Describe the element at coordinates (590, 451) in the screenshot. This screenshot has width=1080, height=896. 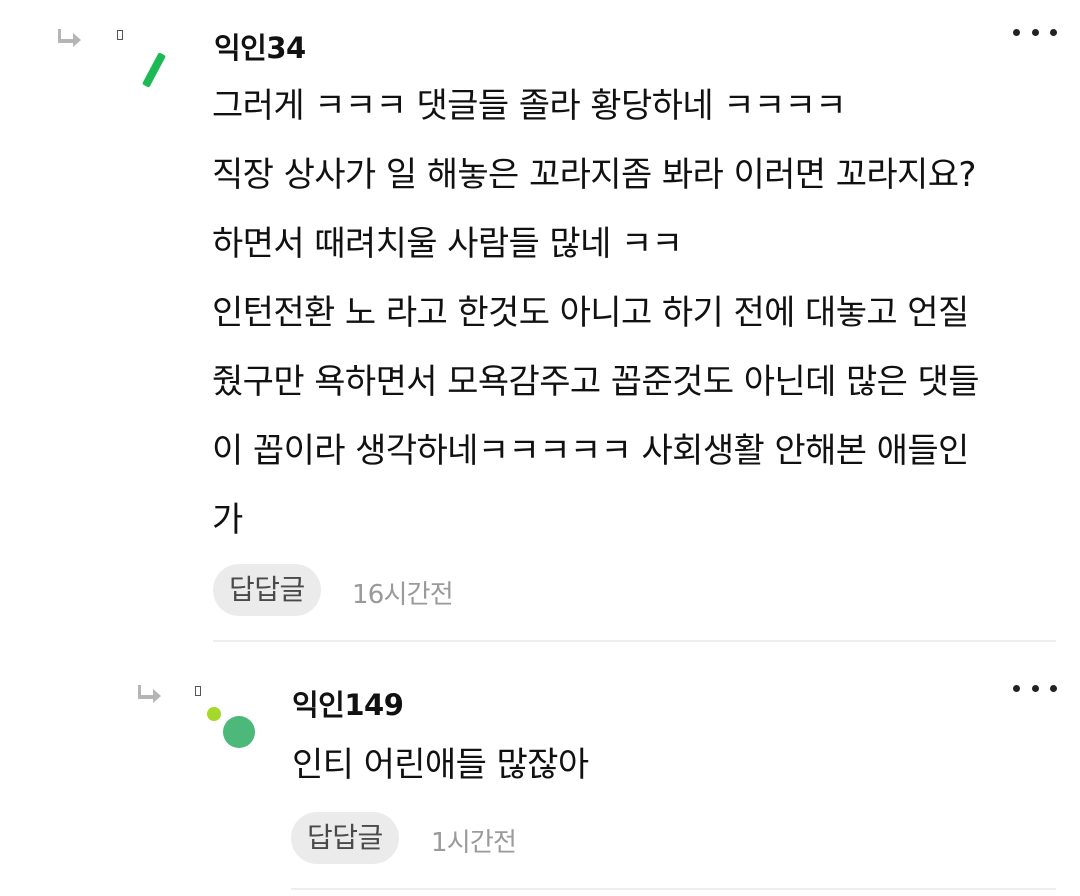
I see `comment-line: 이 꼽이라 생각하네ㅋㅋㅋㅋㅋ 사회생활 안해본 애들인` at that location.